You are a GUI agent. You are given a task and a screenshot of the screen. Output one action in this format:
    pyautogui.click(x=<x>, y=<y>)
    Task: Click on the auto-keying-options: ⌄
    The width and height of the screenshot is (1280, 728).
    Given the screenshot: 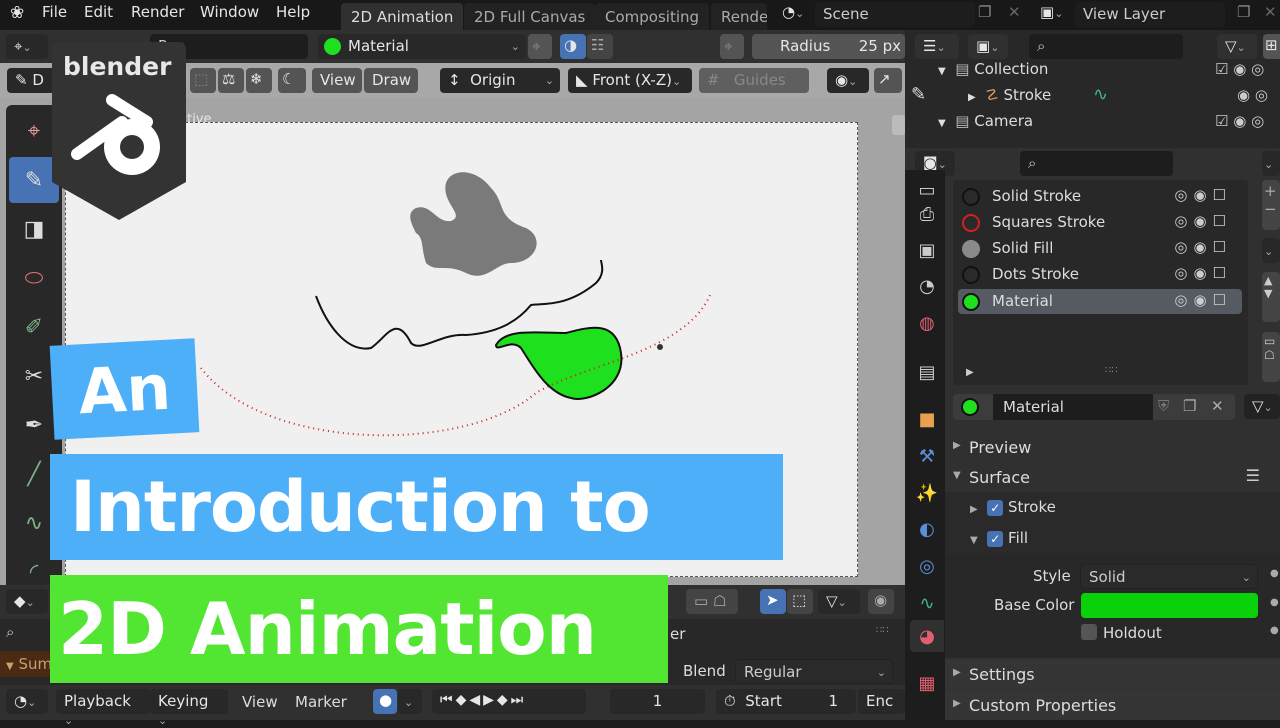 What is the action you would take?
    pyautogui.click(x=410, y=701)
    